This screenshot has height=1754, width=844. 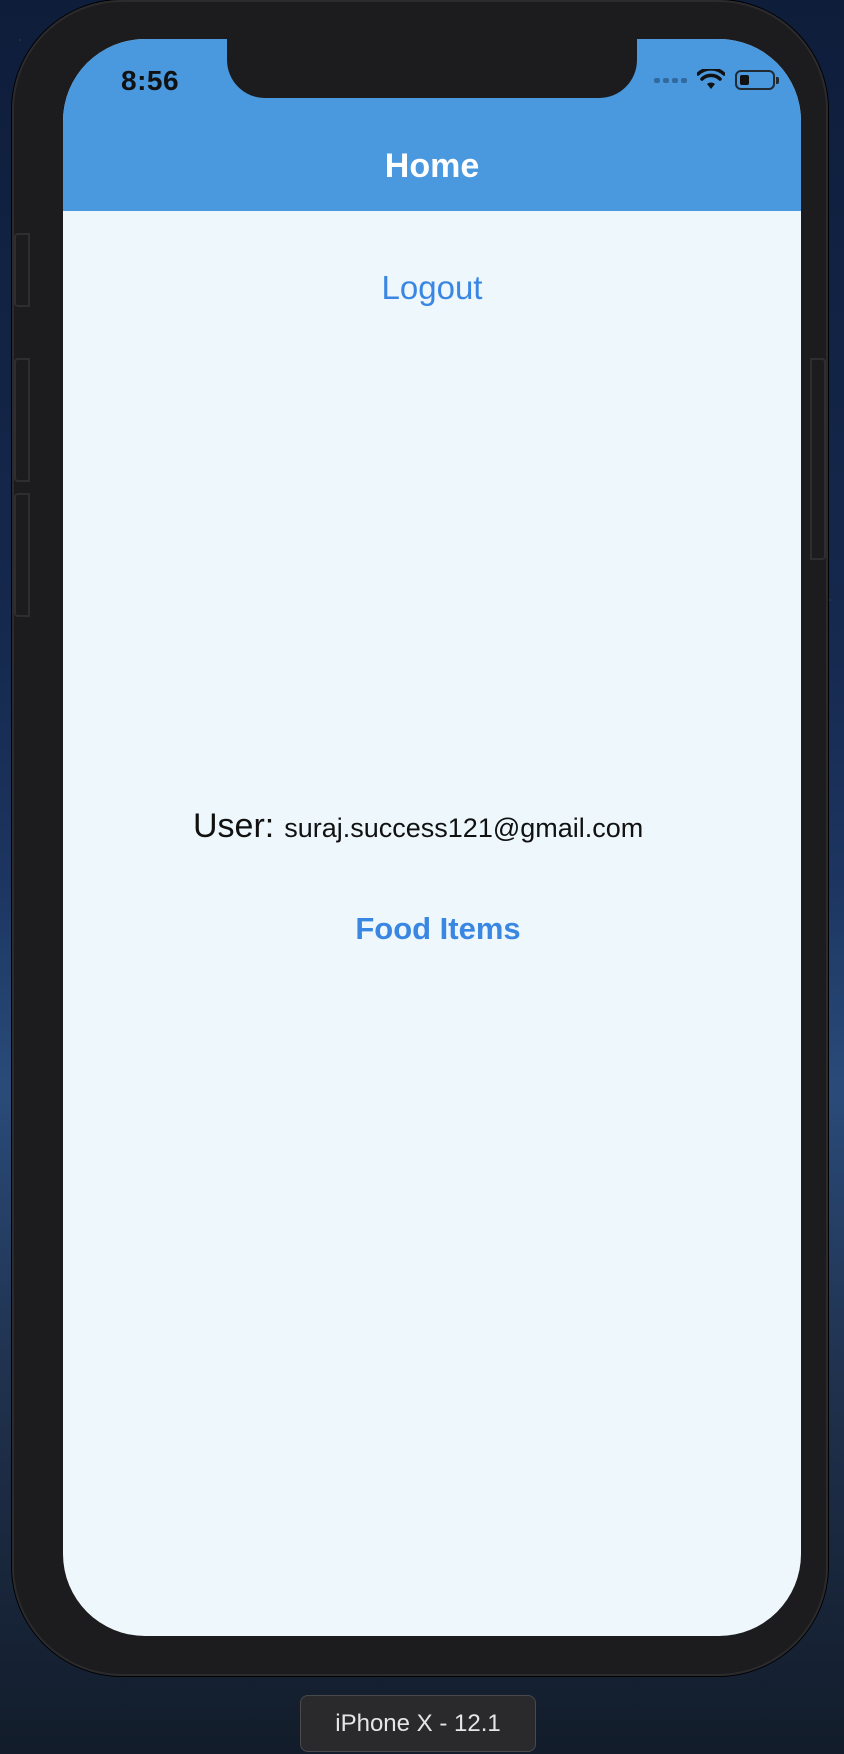 I want to click on battery-level, so click(x=744, y=80).